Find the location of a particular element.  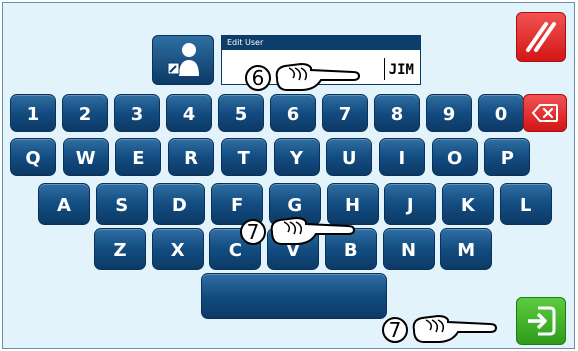

key-label: Q is located at coordinates (33, 158).